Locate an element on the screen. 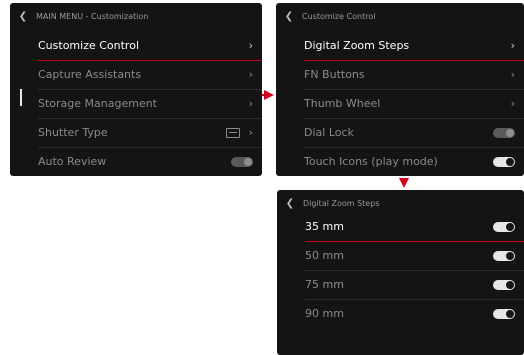  red-arrow-down-icon is located at coordinates (404, 183).